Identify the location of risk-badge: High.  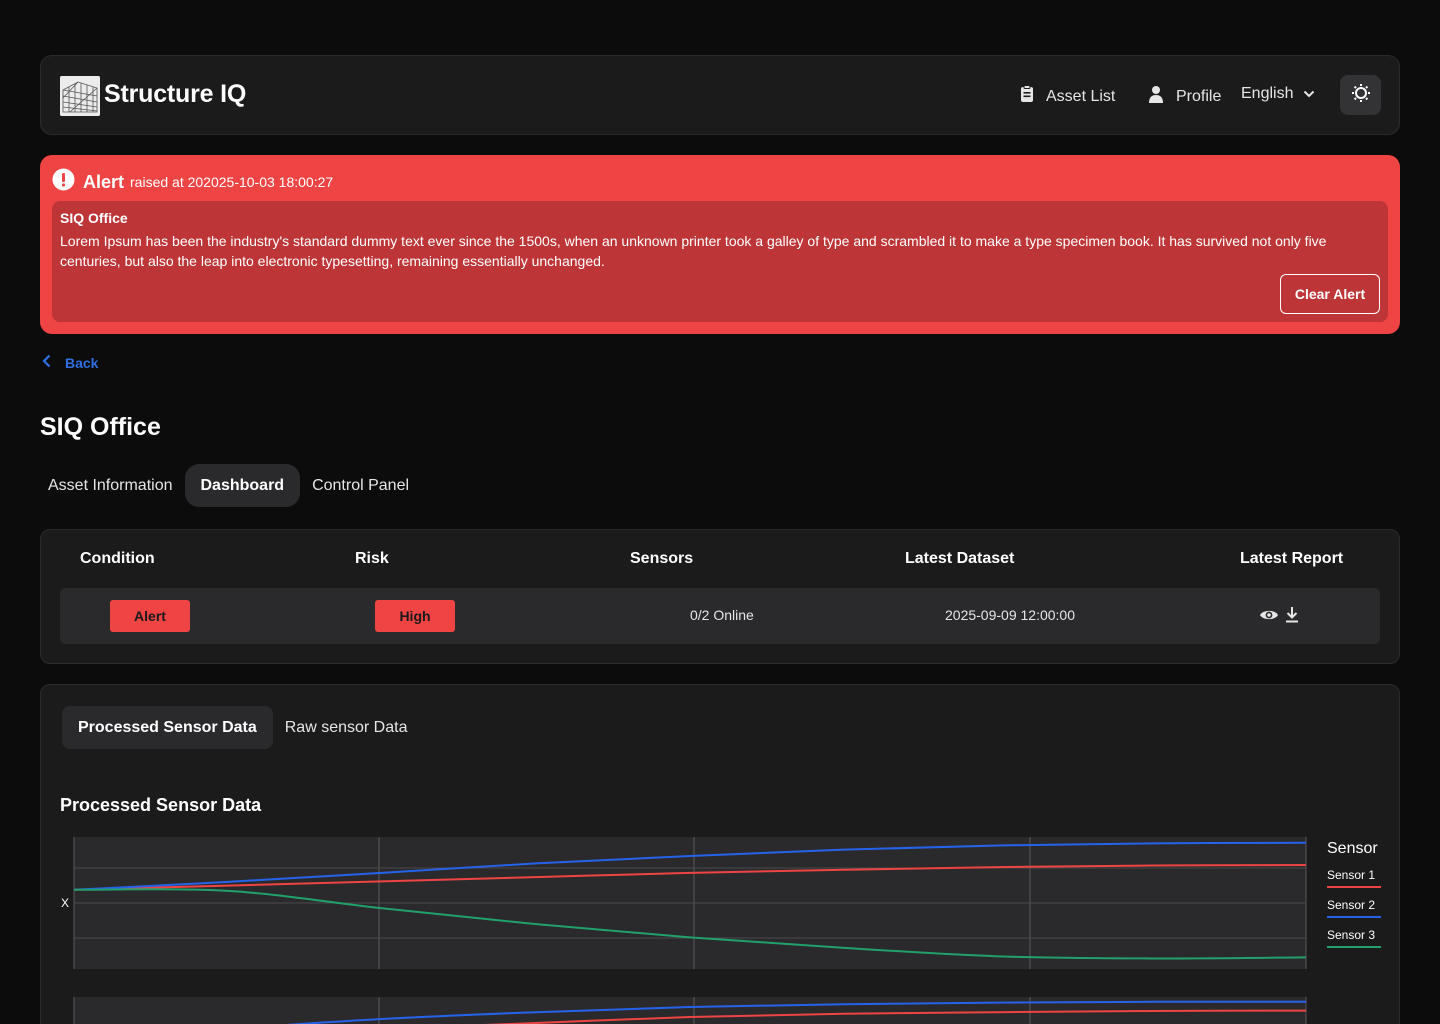
(415, 616).